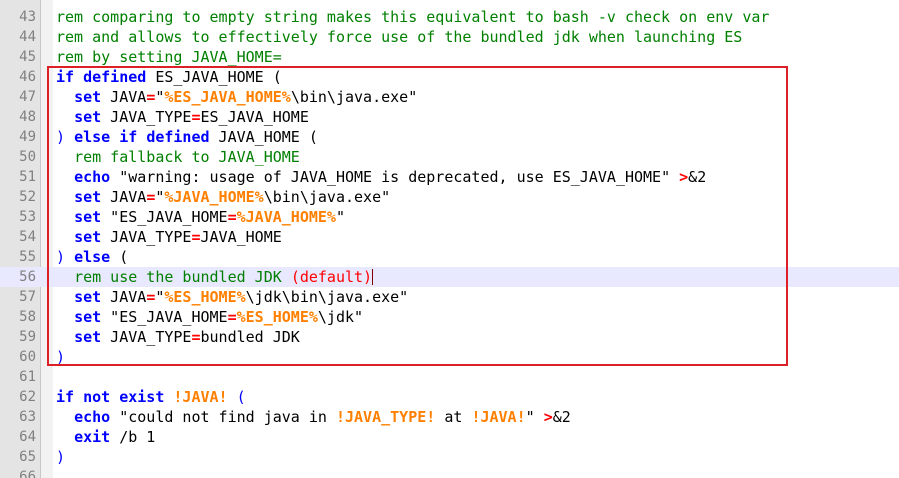  Describe the element at coordinates (133, 437) in the screenshot. I see `code-token-text: /b 1` at that location.